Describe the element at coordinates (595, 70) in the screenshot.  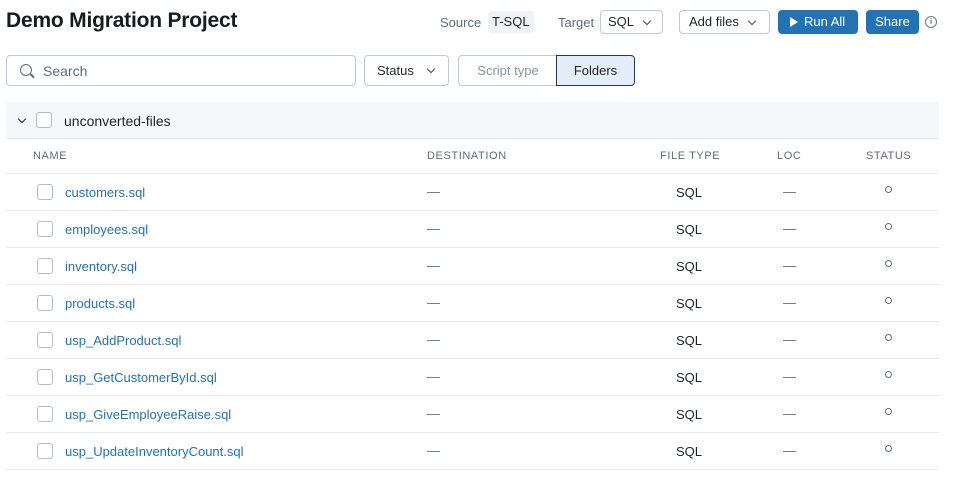
I see `folders-toggle: Folders` at that location.